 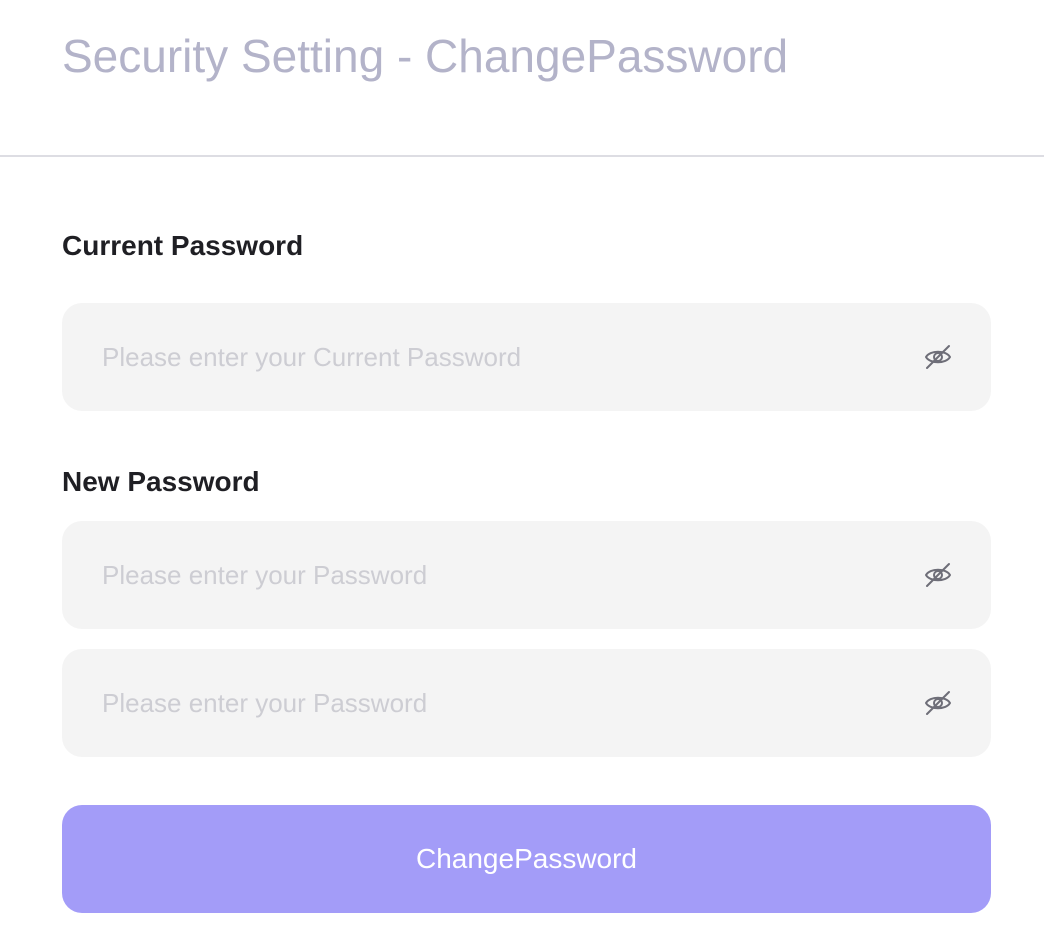 I want to click on new-password-label: New Password, so click(x=161, y=481).